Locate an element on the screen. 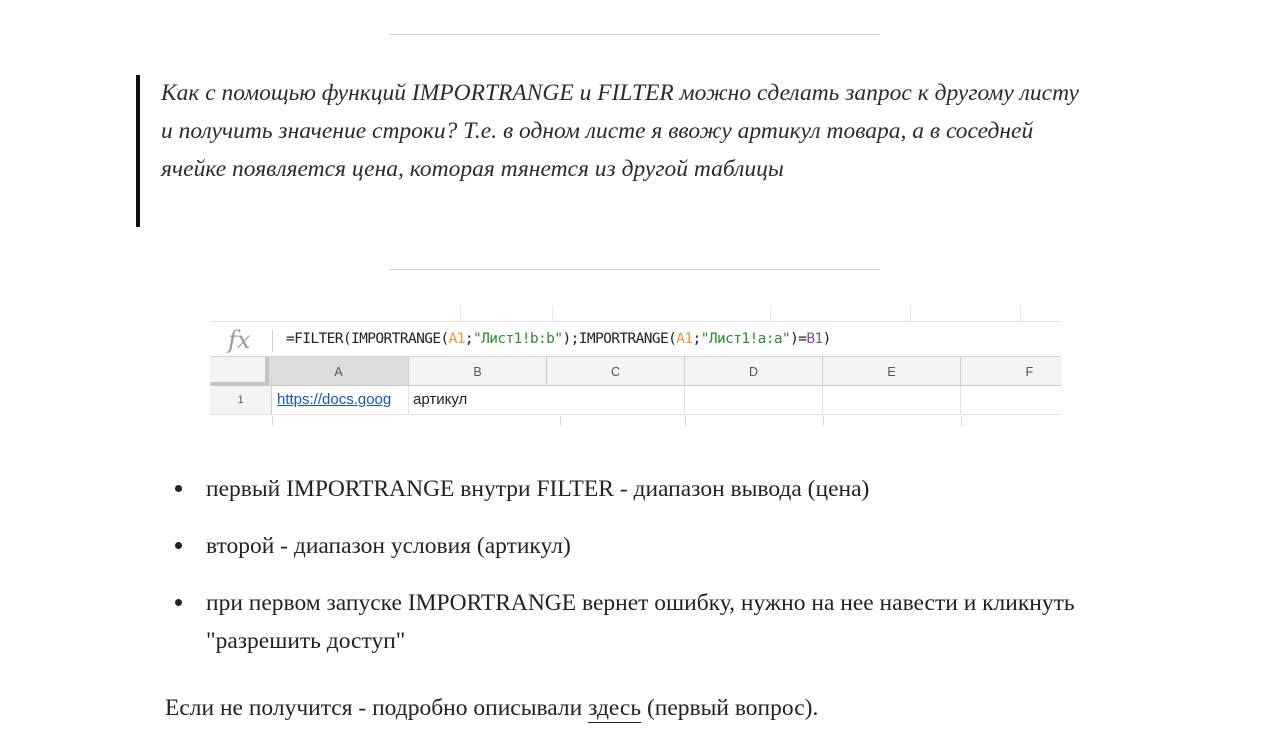  row-header-1: 1 is located at coordinates (241, 400).